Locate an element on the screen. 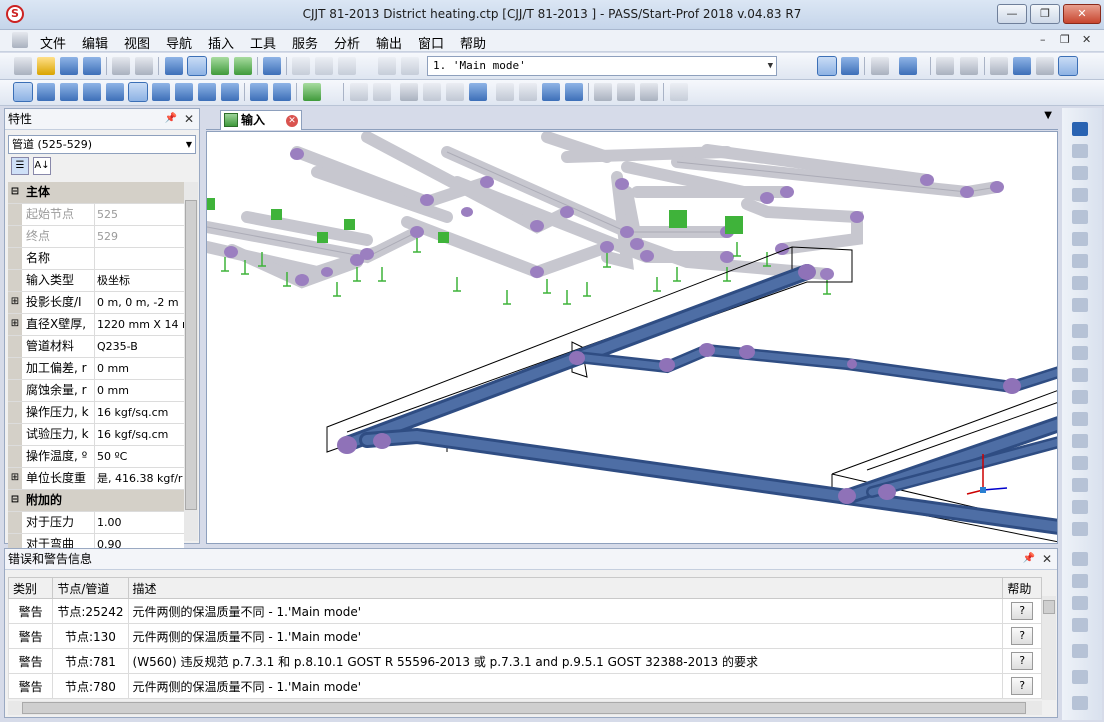  calculator-icon is located at coordinates (272, 66).